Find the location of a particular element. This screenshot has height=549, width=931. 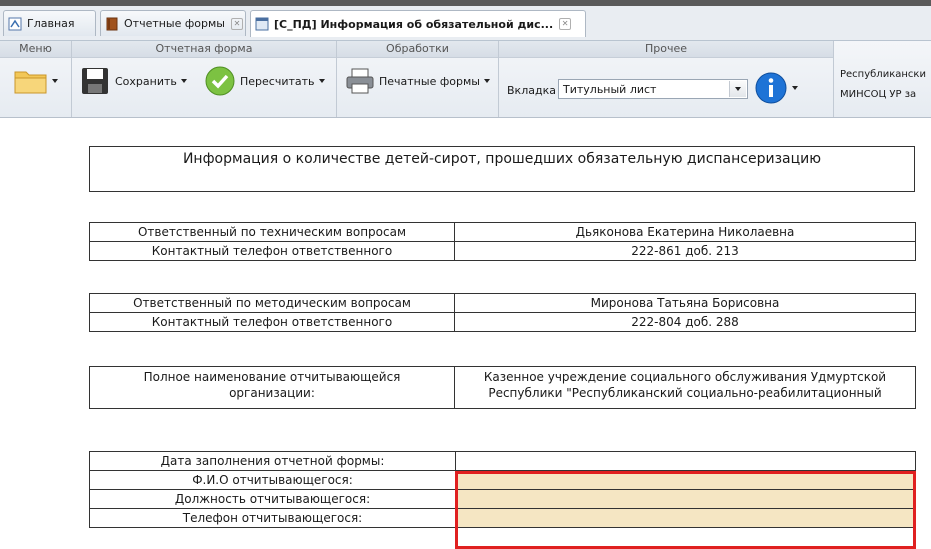

tech-responsible-value: Дьяконова Екатерина Николаевна is located at coordinates (685, 232).